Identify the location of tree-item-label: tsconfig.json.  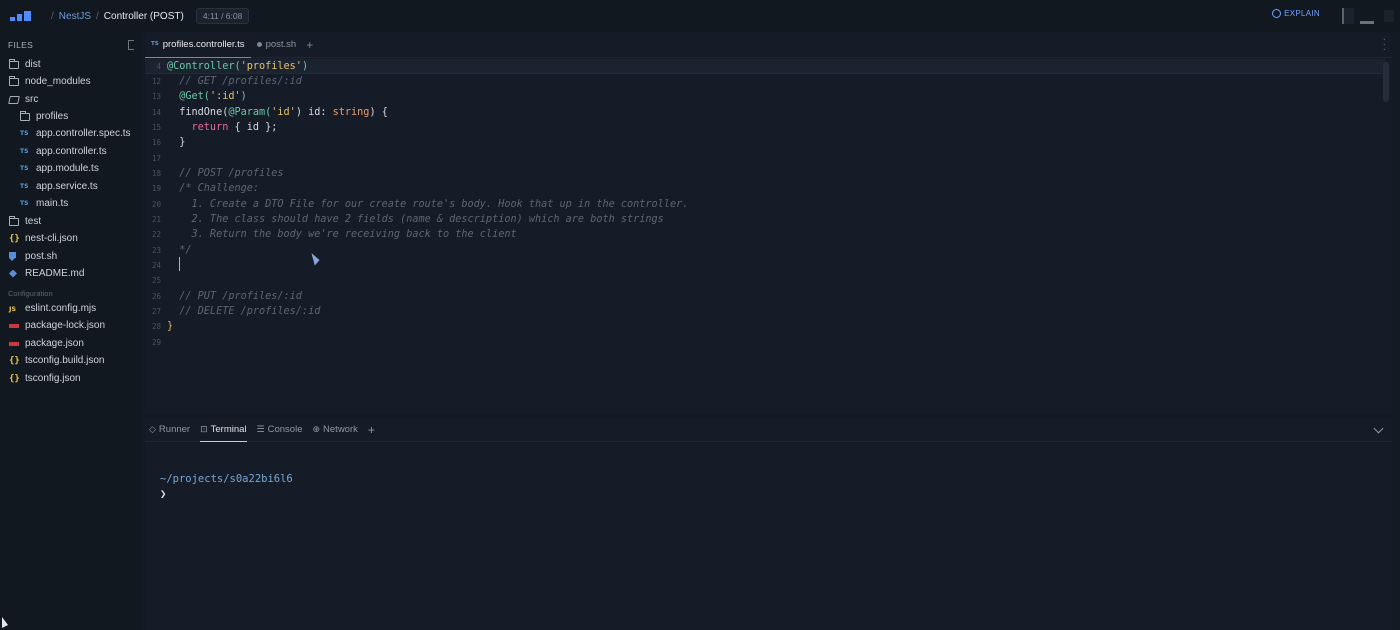
(53, 378).